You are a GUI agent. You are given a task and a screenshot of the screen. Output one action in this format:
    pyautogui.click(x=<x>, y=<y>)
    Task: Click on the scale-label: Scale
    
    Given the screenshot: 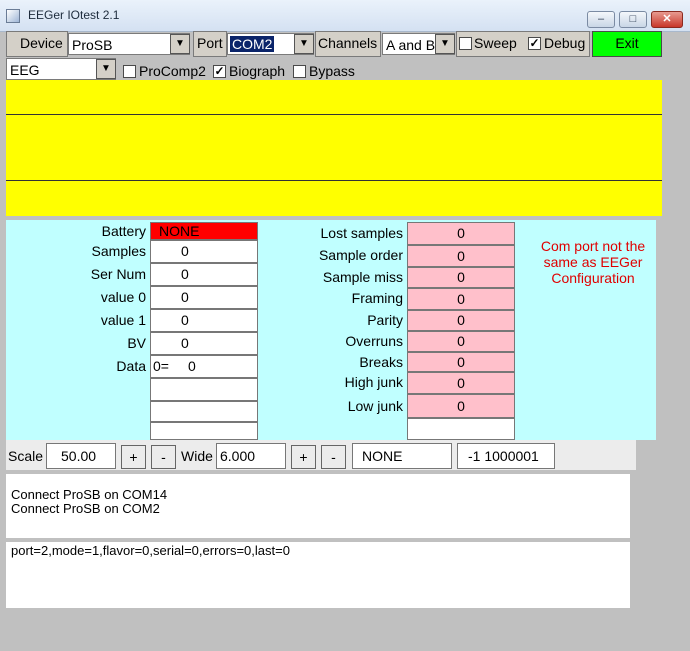 What is the action you would take?
    pyautogui.click(x=26, y=456)
    